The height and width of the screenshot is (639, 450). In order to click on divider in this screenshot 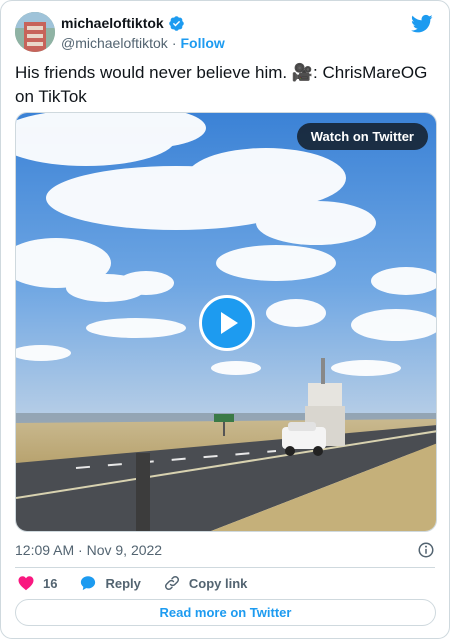, I will do `click(225, 567)`.